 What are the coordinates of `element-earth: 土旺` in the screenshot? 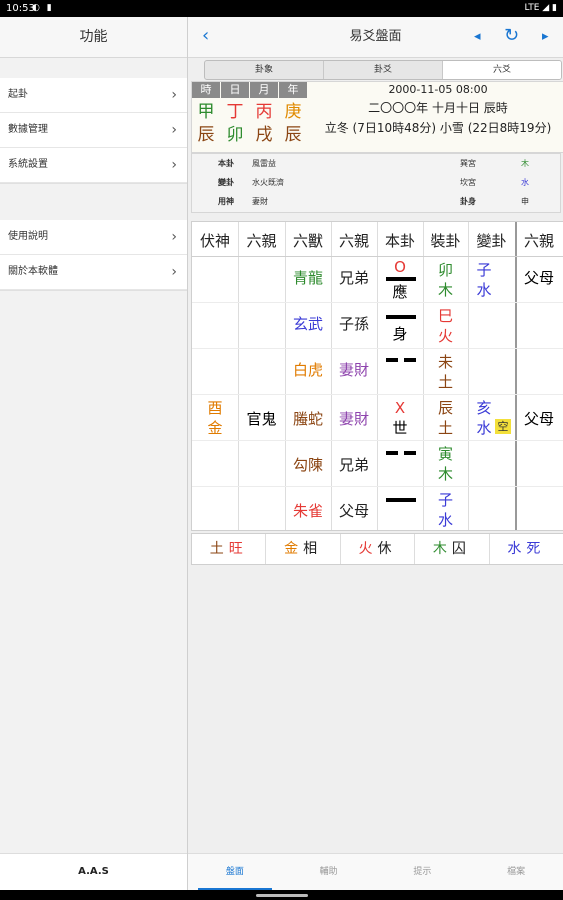 It's located at (229, 549).